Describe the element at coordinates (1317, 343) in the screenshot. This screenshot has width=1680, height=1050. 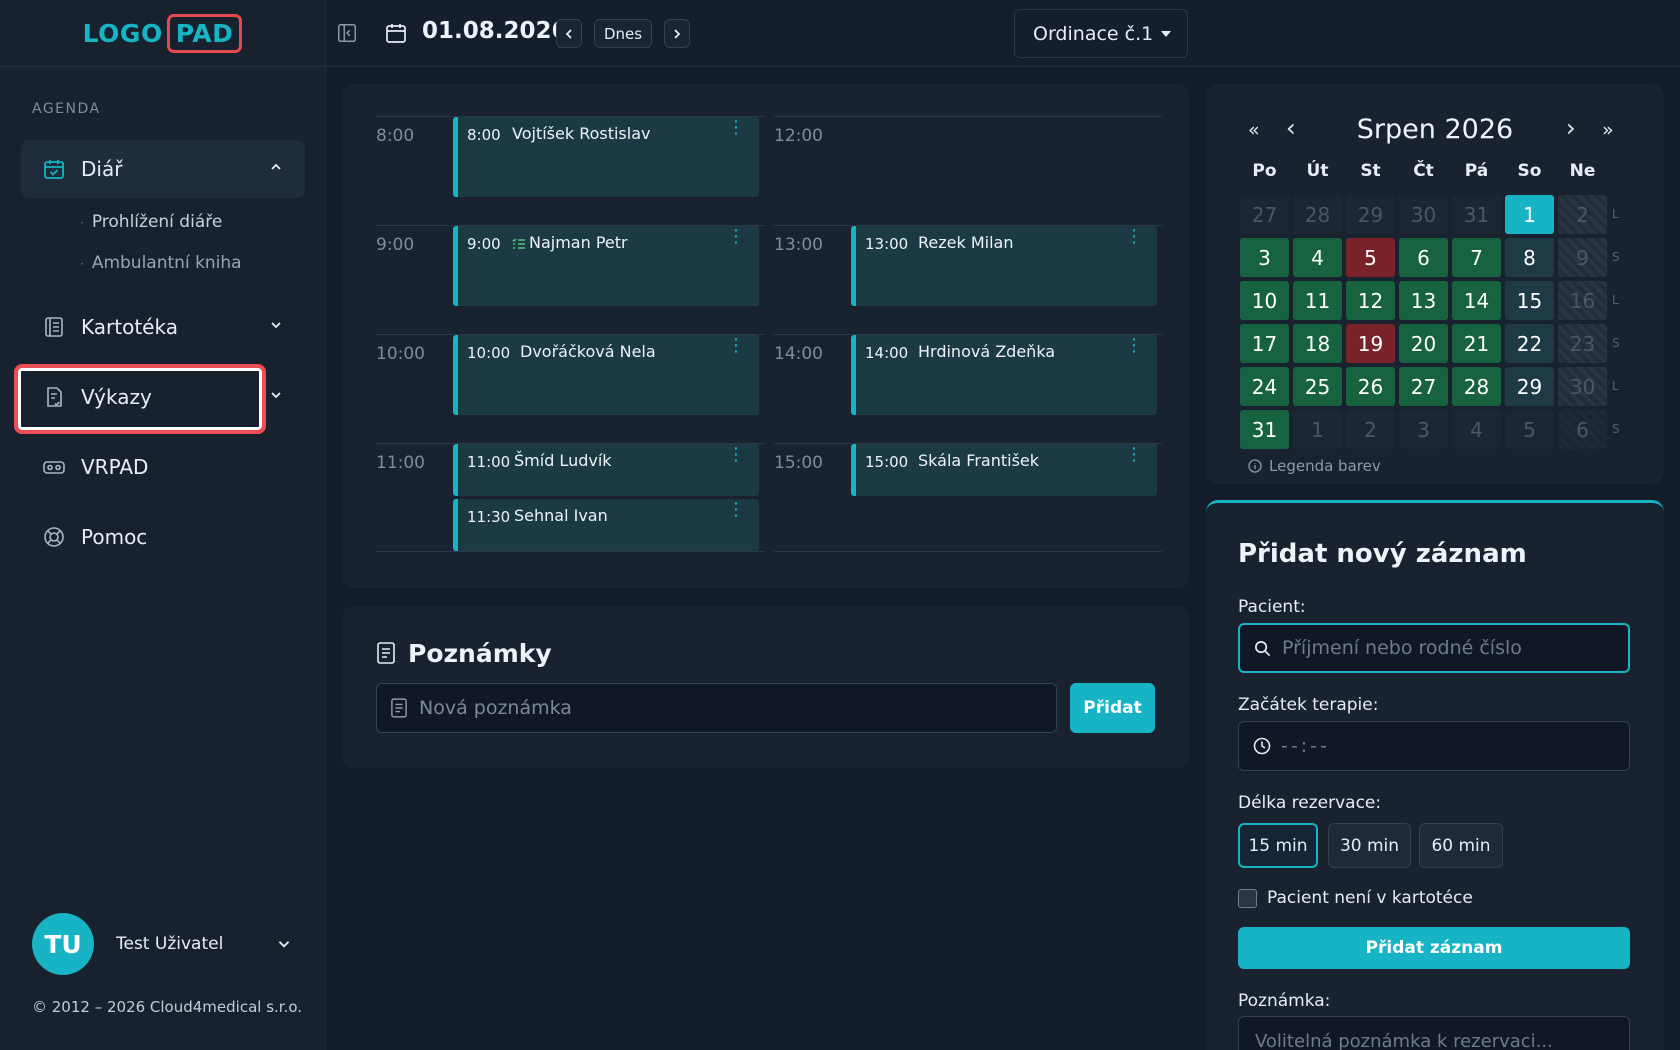
I see `calendar-day: 18` at that location.